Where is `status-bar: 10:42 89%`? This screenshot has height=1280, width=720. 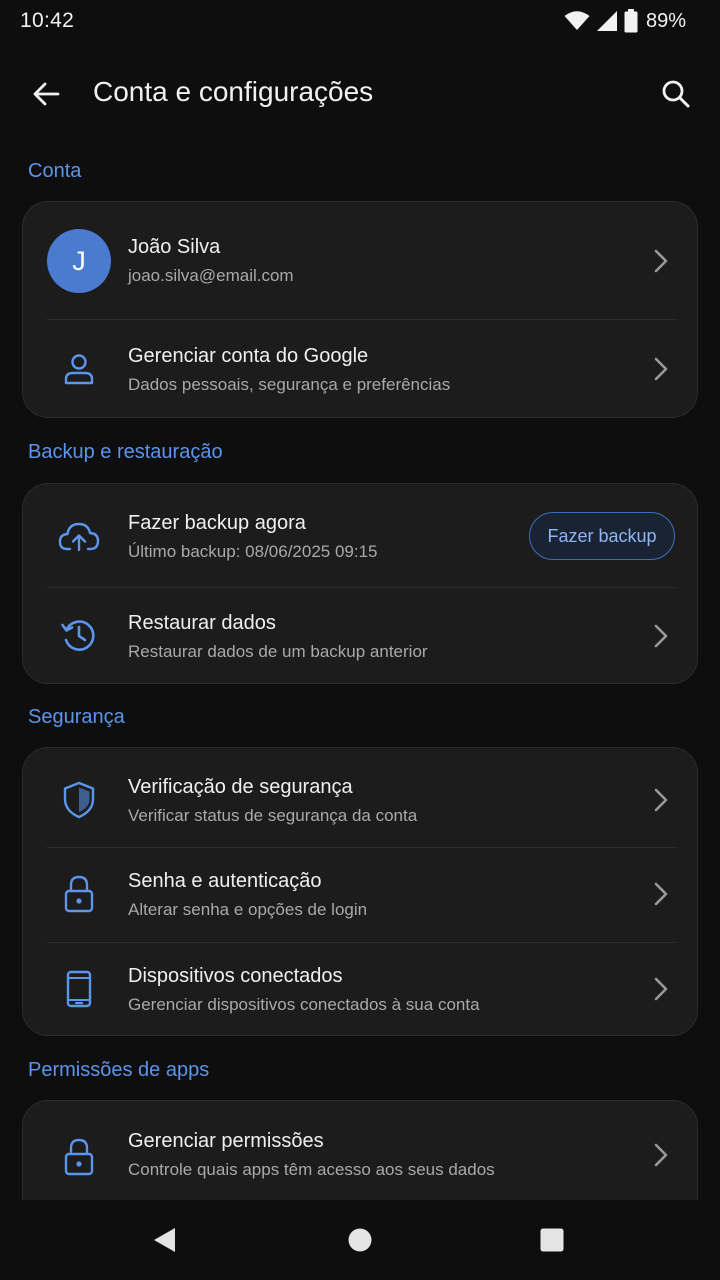 status-bar: 10:42 89% is located at coordinates (360, 22).